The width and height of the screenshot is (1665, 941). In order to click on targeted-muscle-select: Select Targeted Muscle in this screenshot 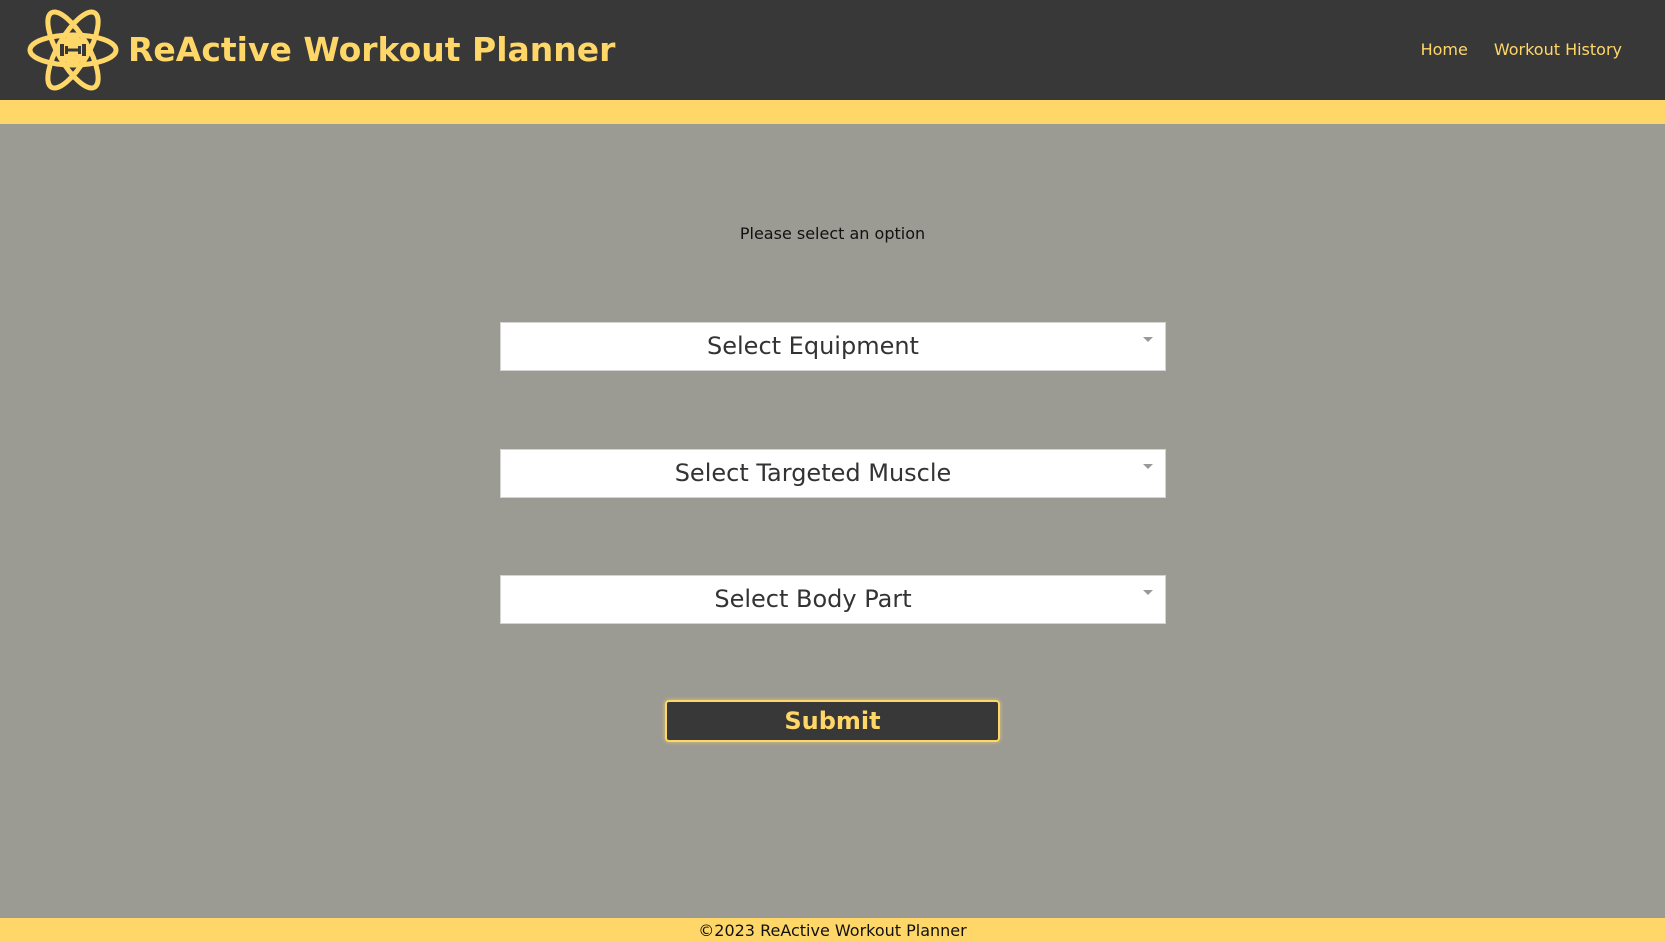, I will do `click(833, 473)`.